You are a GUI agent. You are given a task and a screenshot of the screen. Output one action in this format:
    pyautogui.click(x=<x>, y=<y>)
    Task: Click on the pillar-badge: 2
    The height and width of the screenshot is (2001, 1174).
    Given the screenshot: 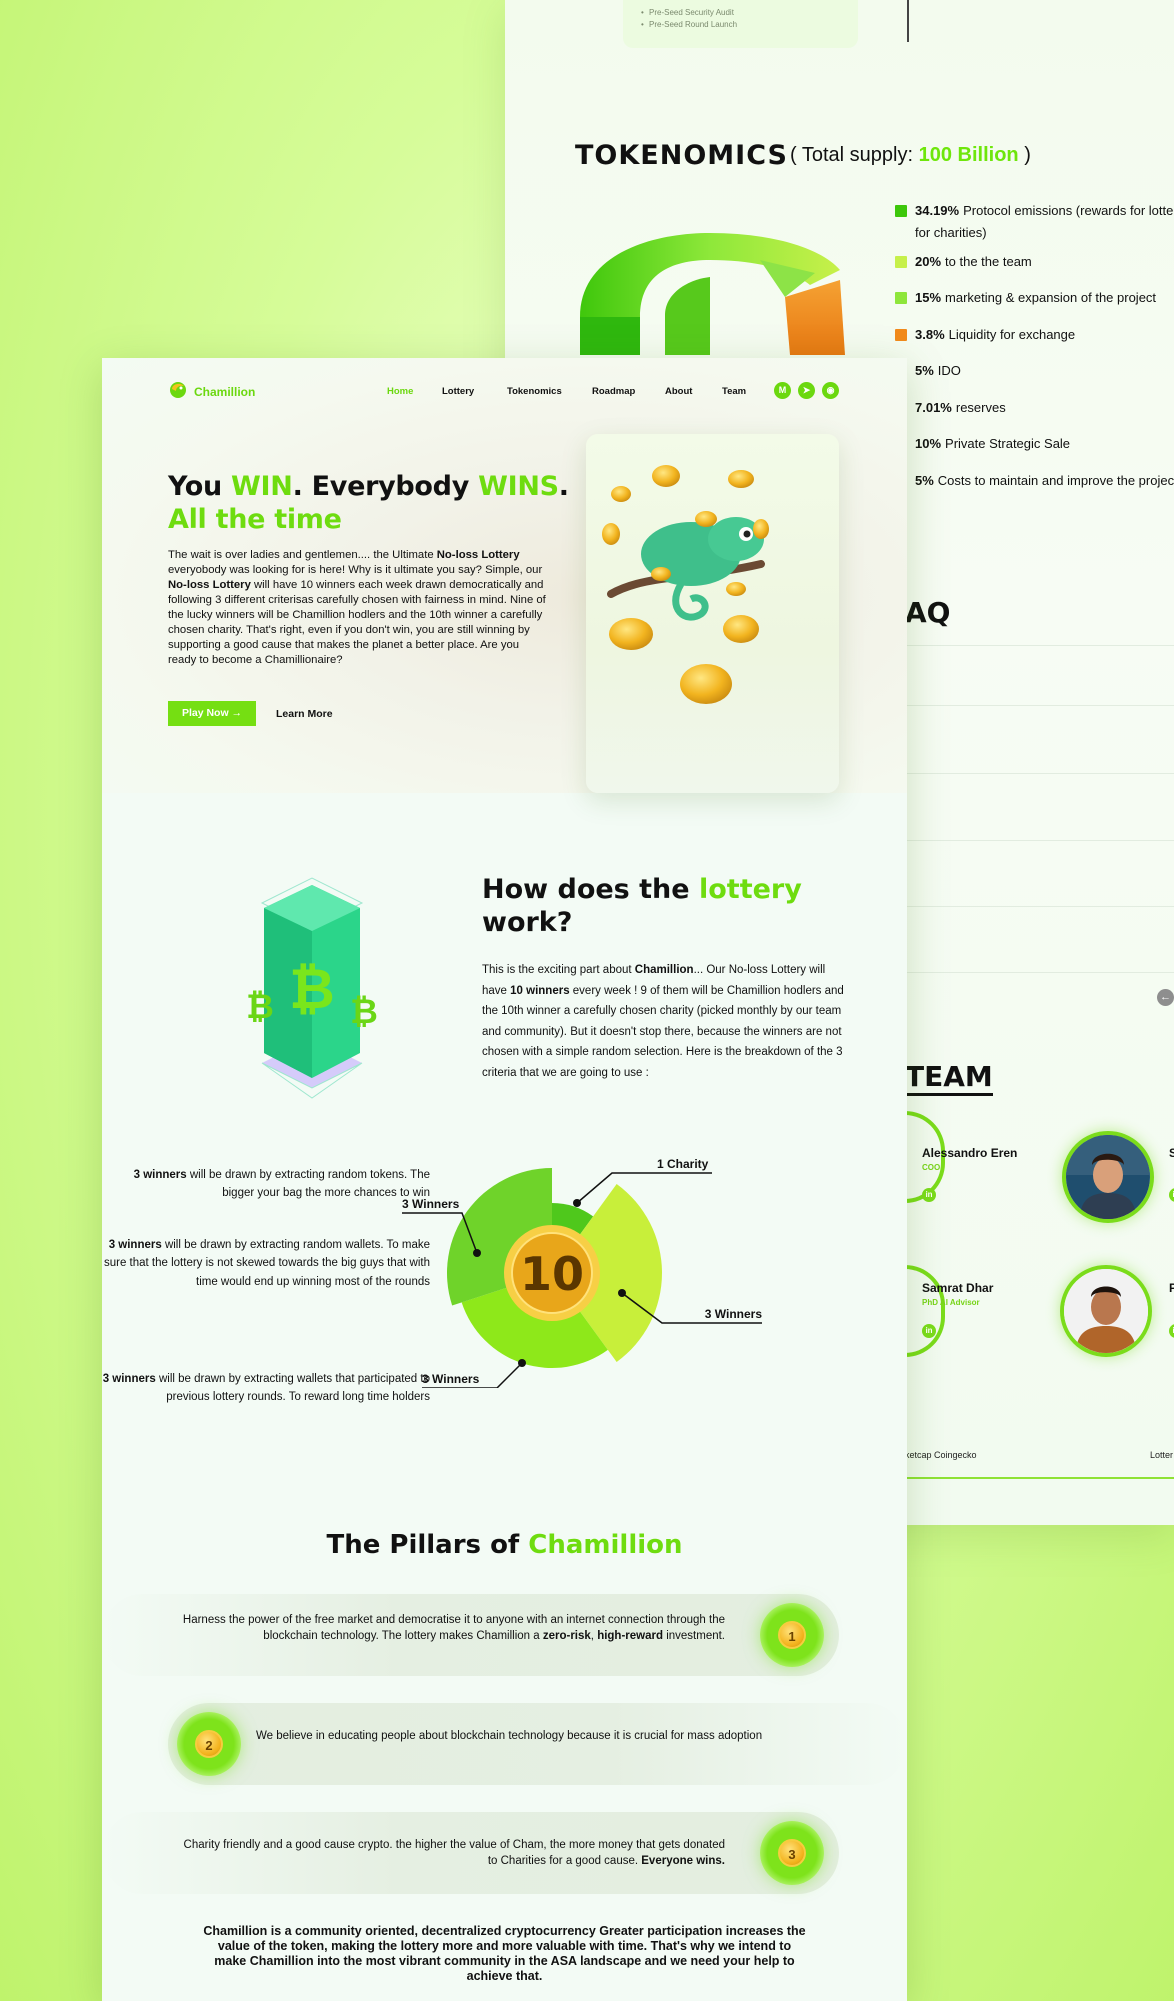 What is the action you would take?
    pyautogui.click(x=209, y=1744)
    